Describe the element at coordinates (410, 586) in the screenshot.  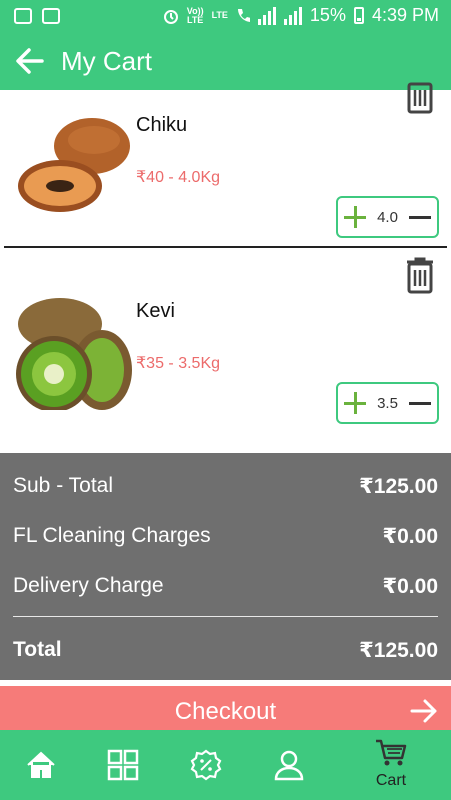
I see `delivery-charge-value: ₹0.00` at that location.